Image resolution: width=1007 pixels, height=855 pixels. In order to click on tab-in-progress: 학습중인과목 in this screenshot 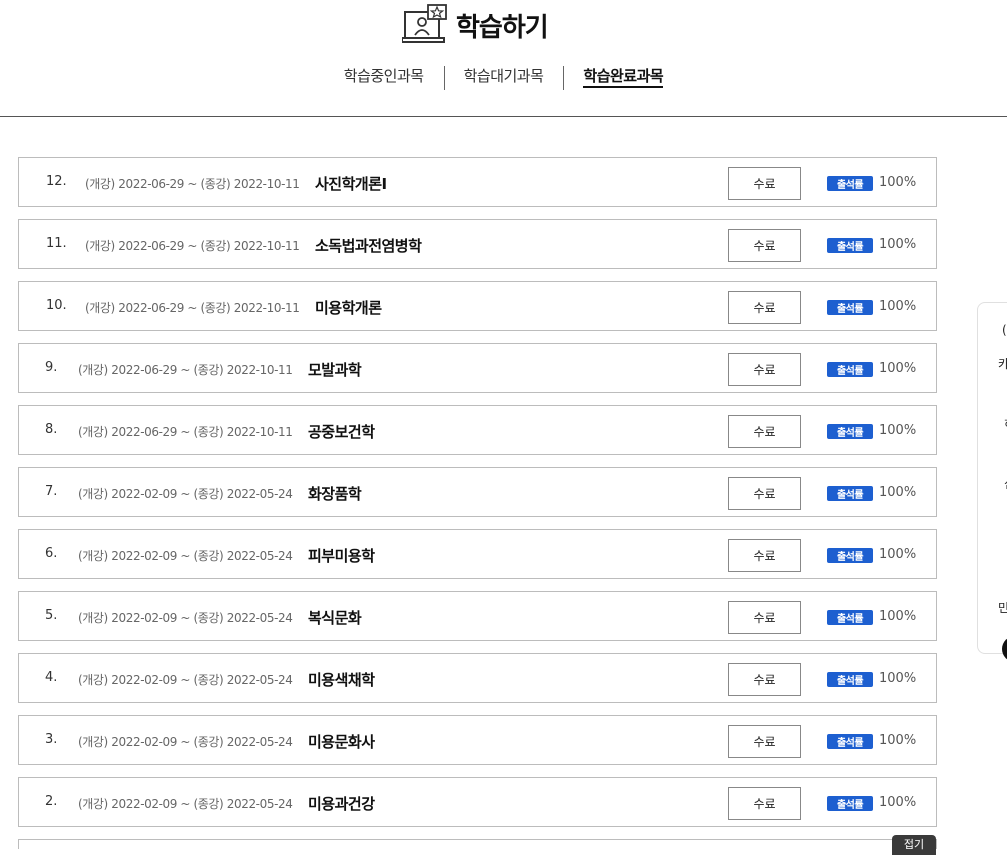, I will do `click(384, 77)`.